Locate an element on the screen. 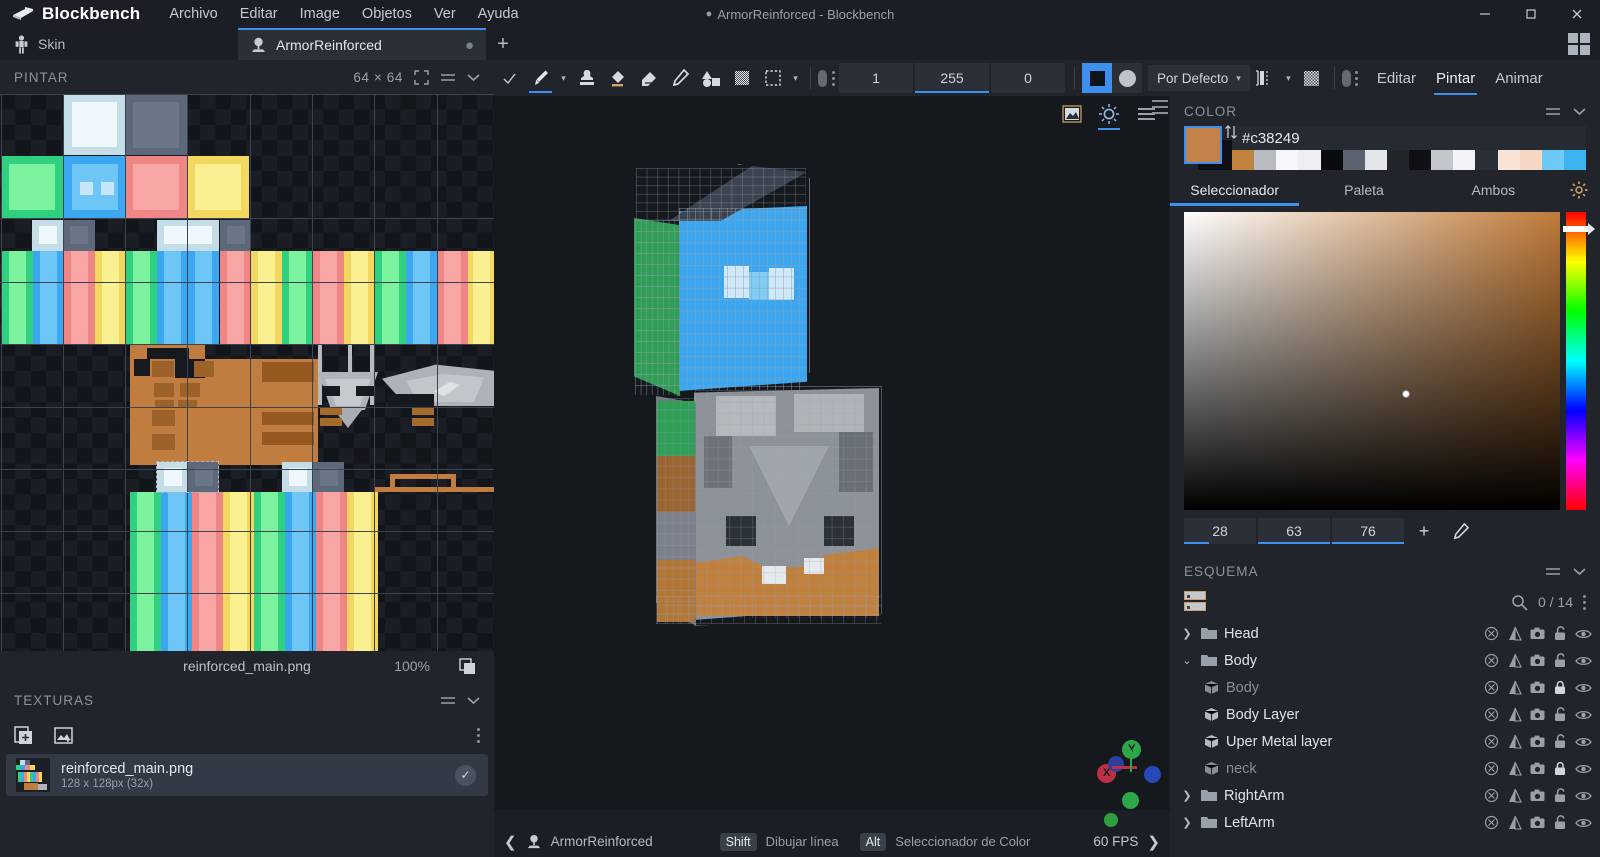 The height and width of the screenshot is (857, 1600). menu-editar: Editar is located at coordinates (259, 14).